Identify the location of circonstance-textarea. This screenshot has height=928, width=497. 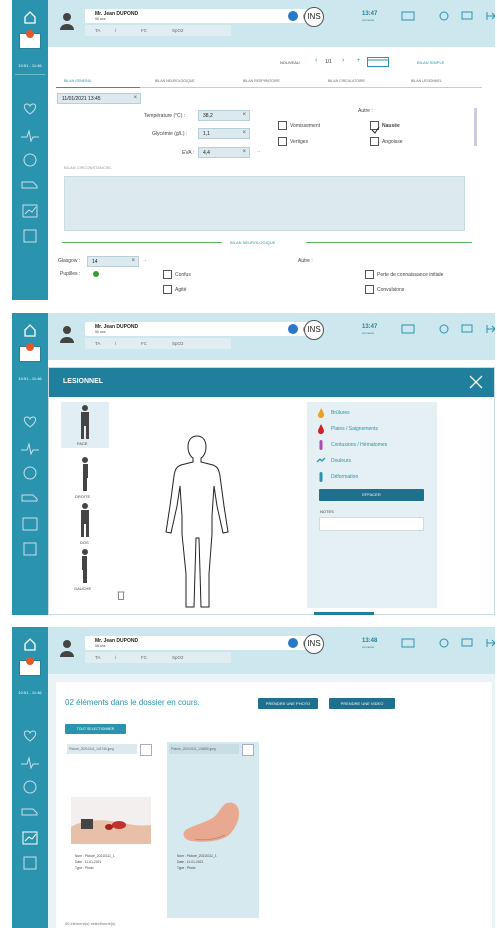
(264, 203).